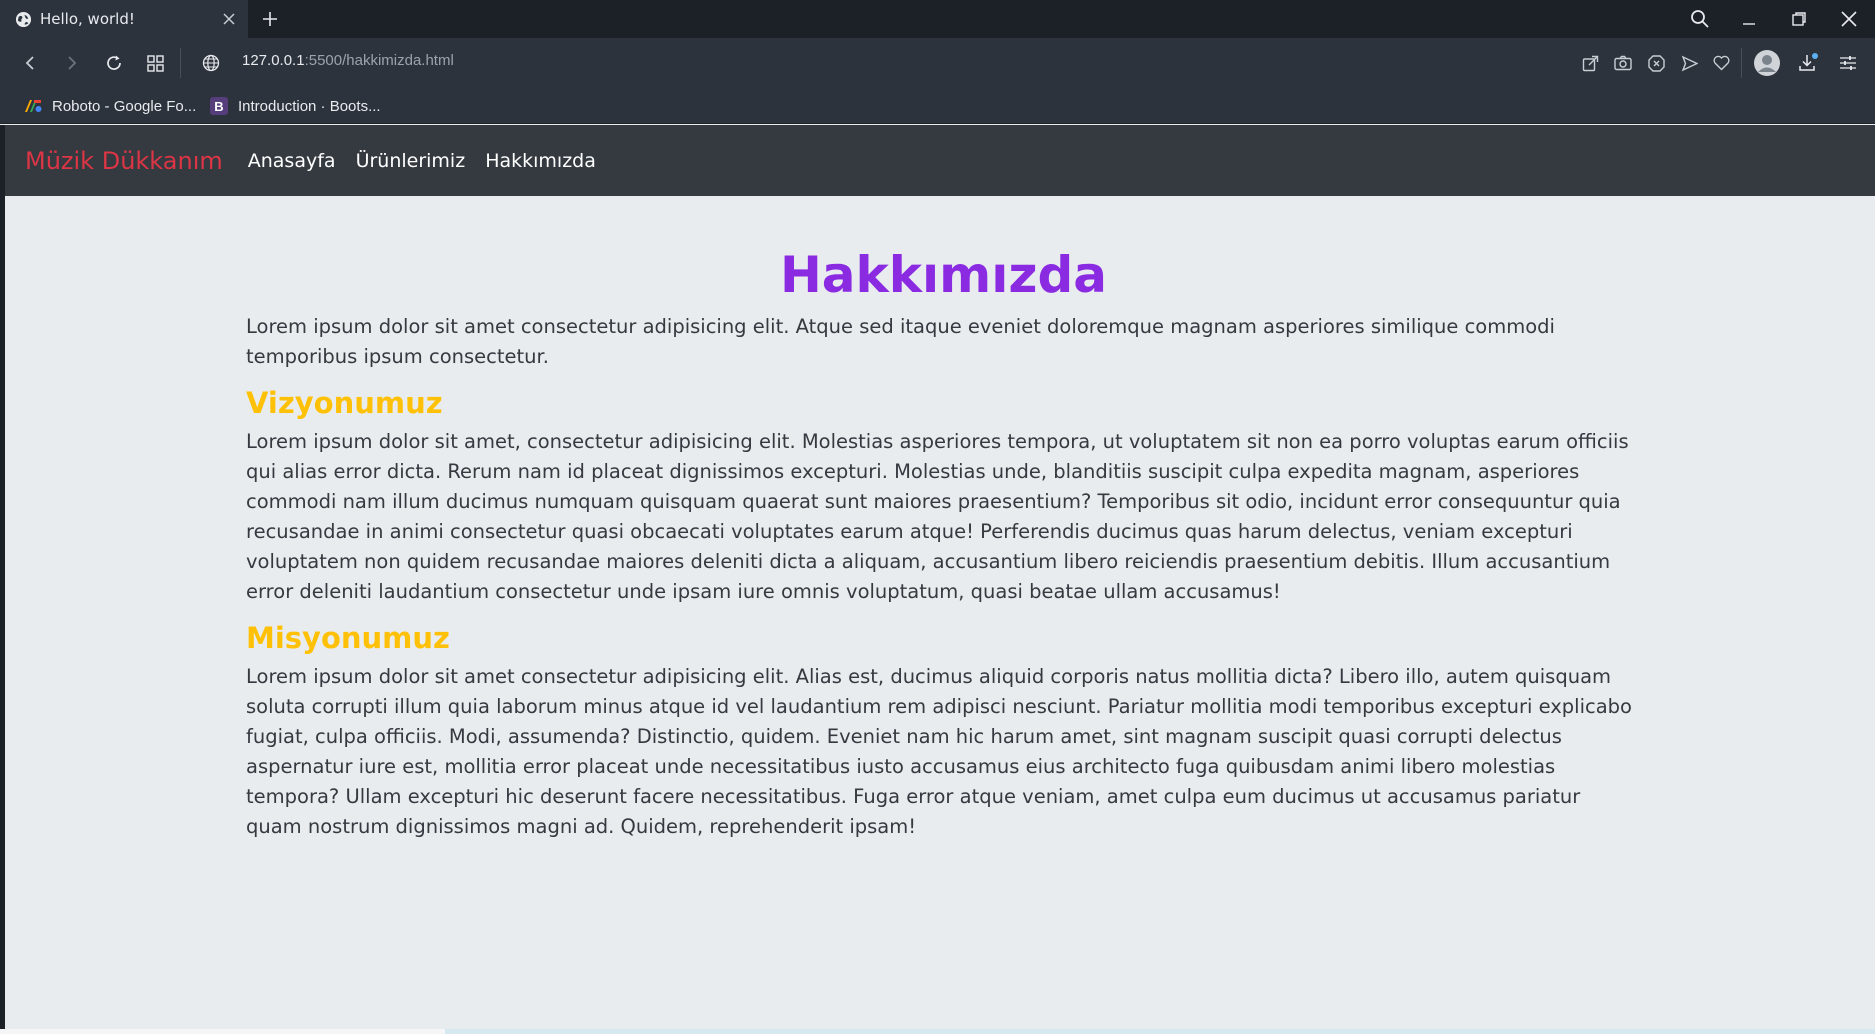 The height and width of the screenshot is (1034, 1875). What do you see at coordinates (155, 63) in the screenshot?
I see `tiles-icon` at bounding box center [155, 63].